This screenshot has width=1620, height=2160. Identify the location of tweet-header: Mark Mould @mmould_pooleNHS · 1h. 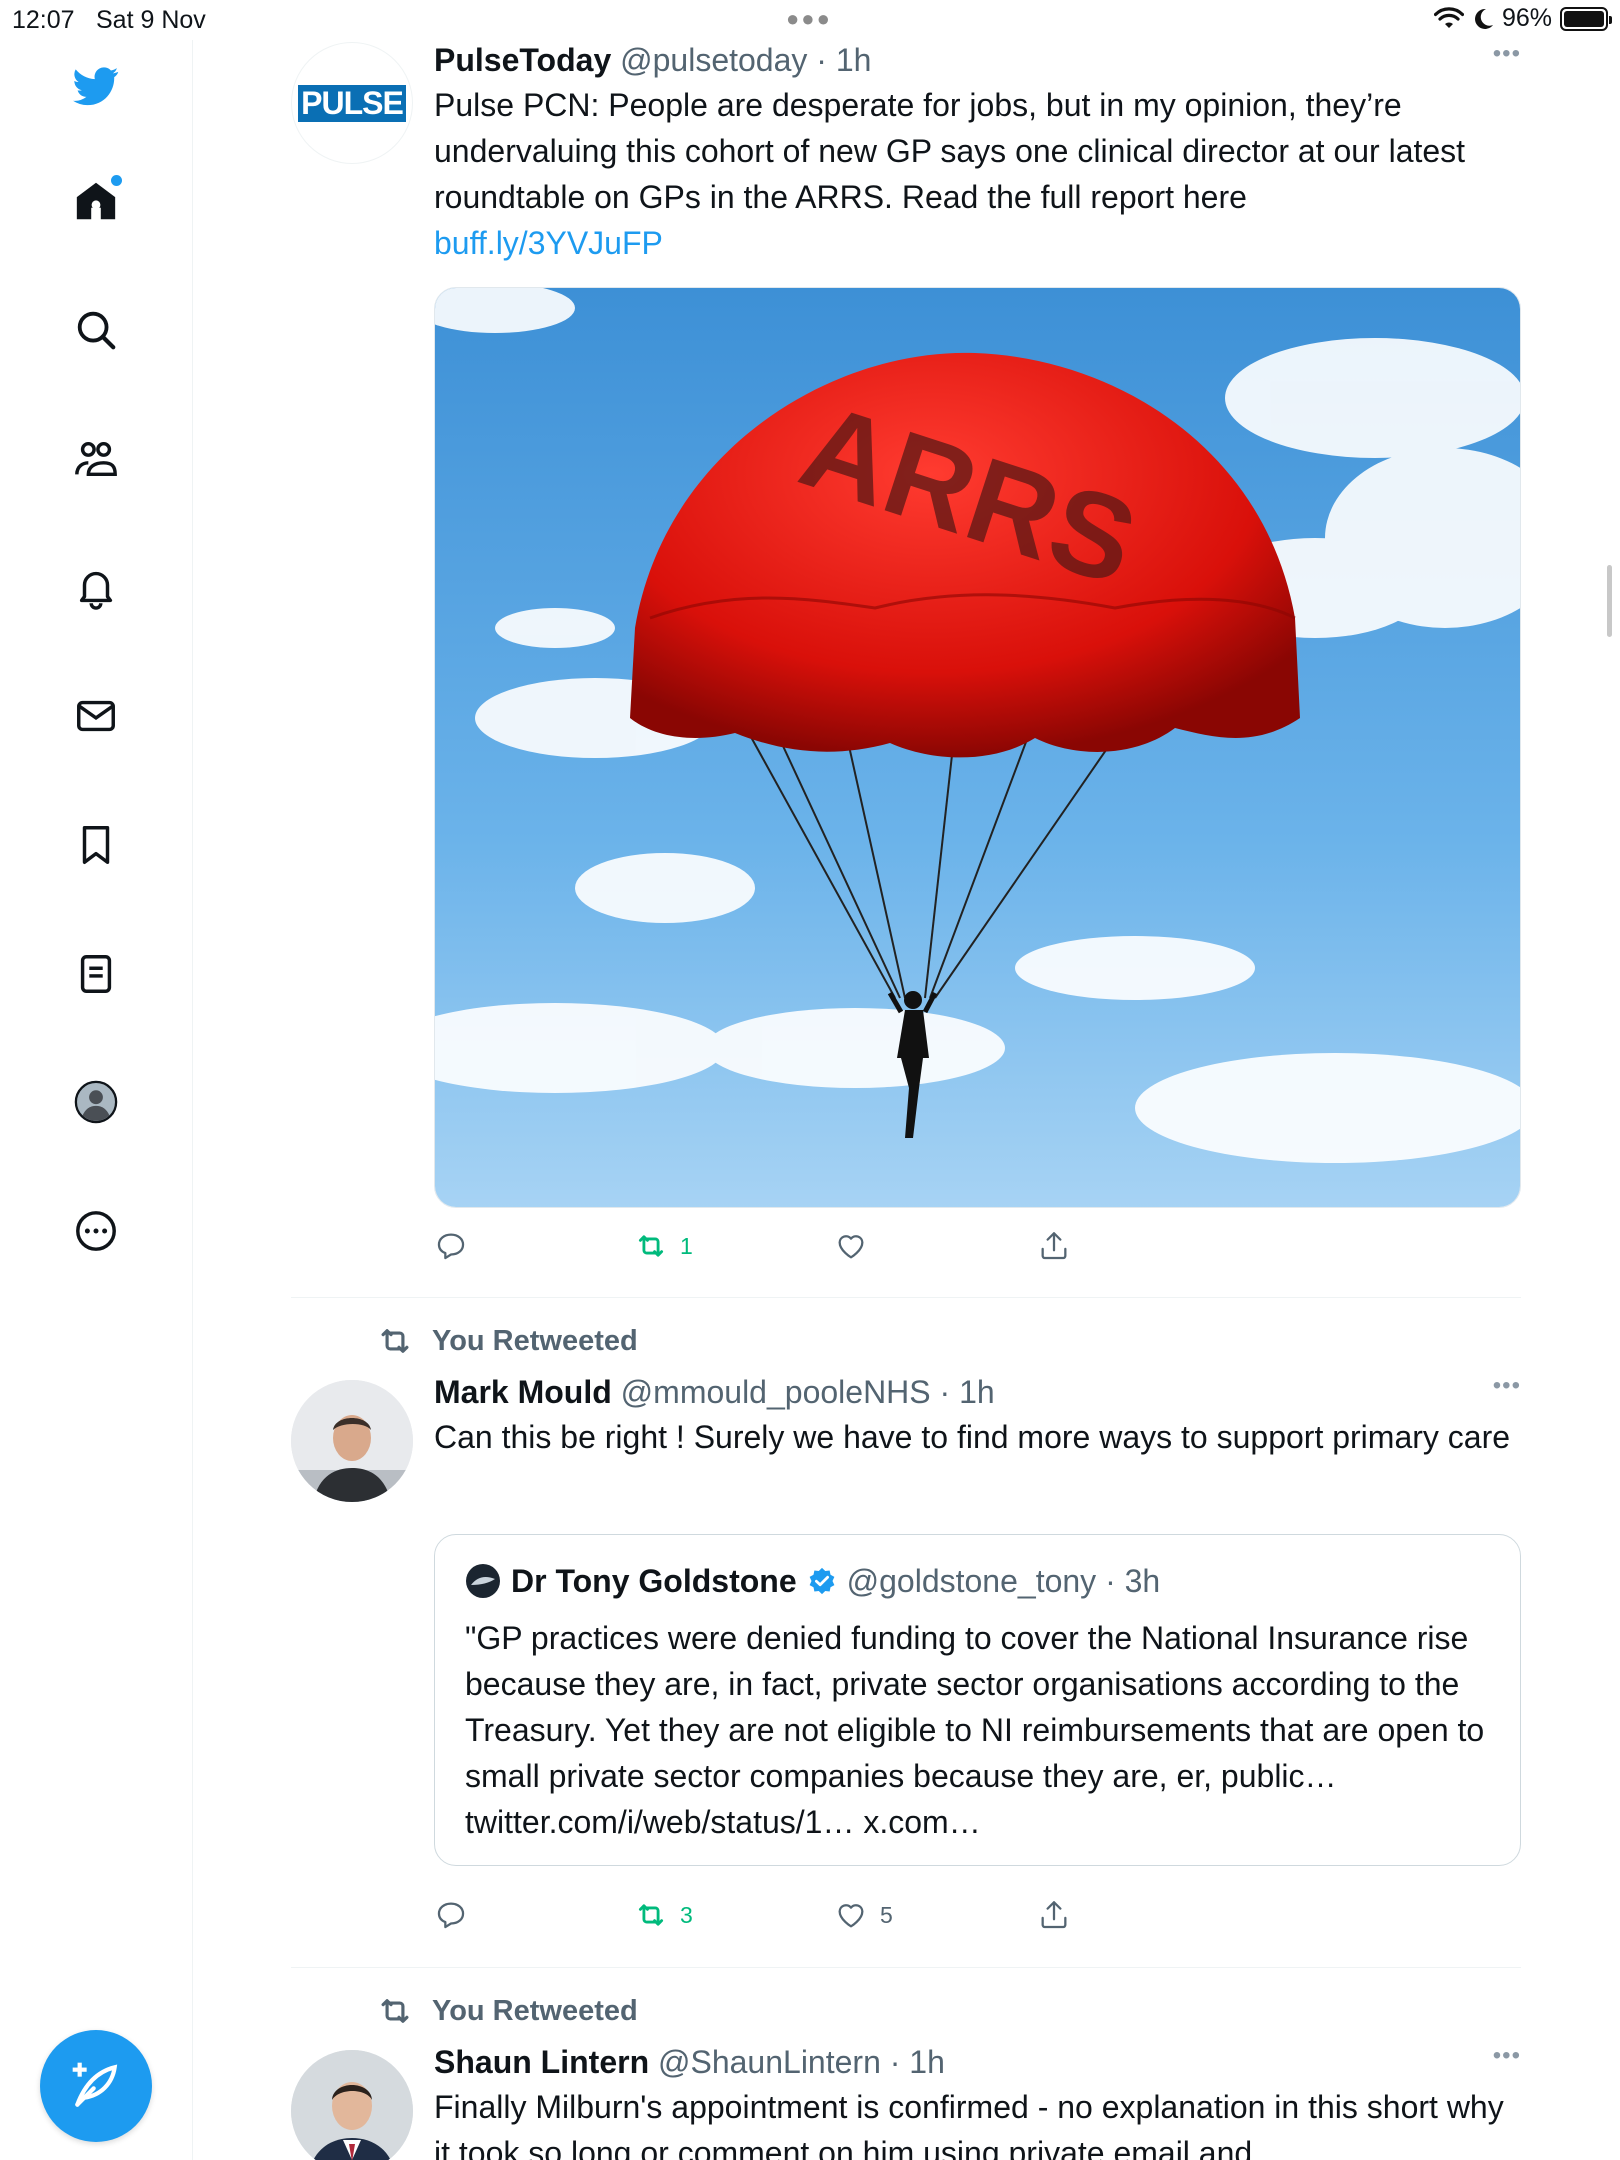
(977, 1392).